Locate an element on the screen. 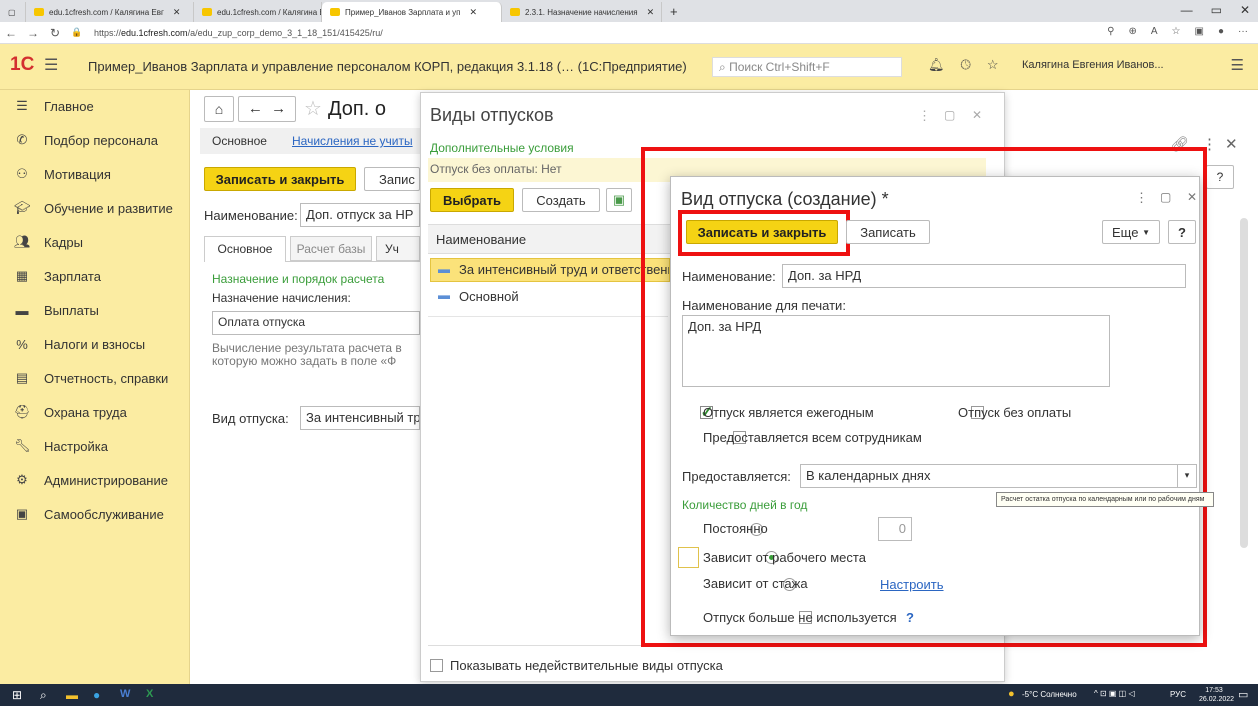 This screenshot has height=706, width=1258. sidebar-item-hr: 👥︎ Кадры is located at coordinates (48, 242).